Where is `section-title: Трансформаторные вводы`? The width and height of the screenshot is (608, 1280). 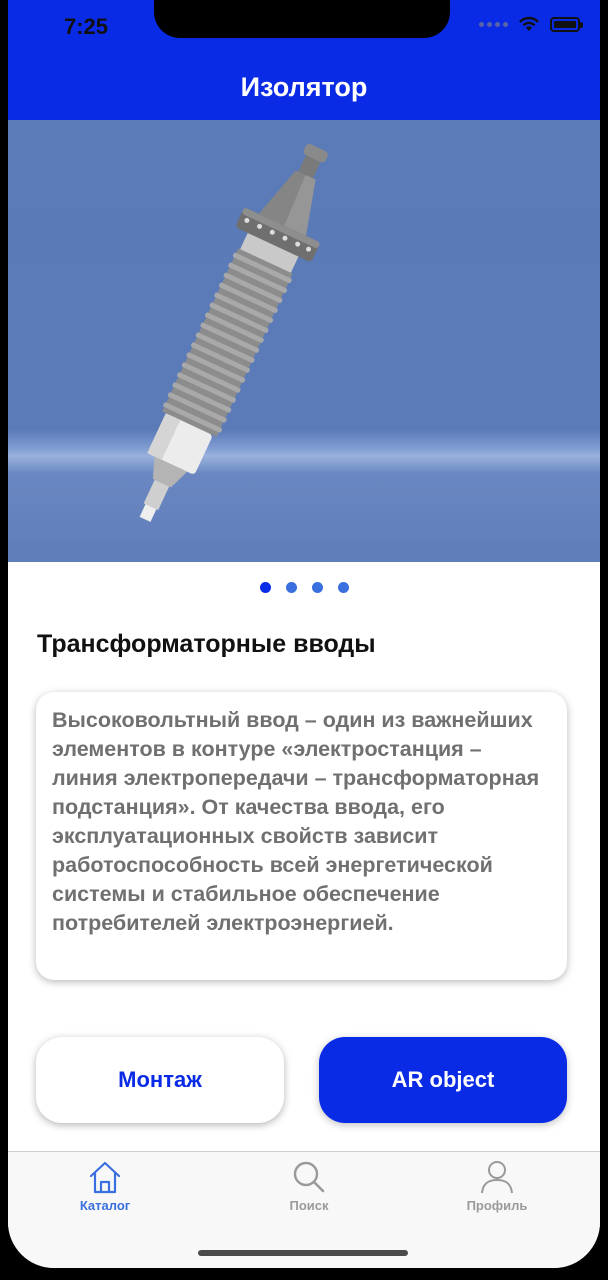 section-title: Трансформаторные вводы is located at coordinates (206, 644).